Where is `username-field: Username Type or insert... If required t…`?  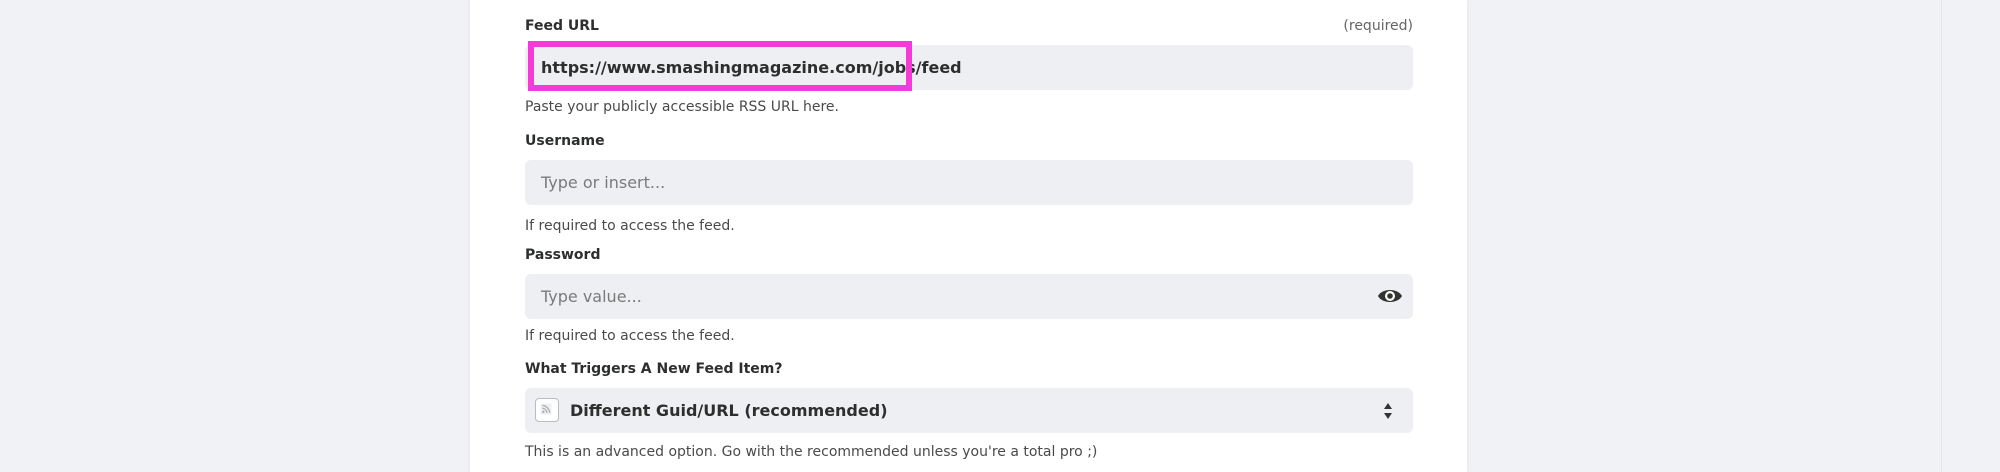
username-field: Username Type or insert... If required t… is located at coordinates (969, 183).